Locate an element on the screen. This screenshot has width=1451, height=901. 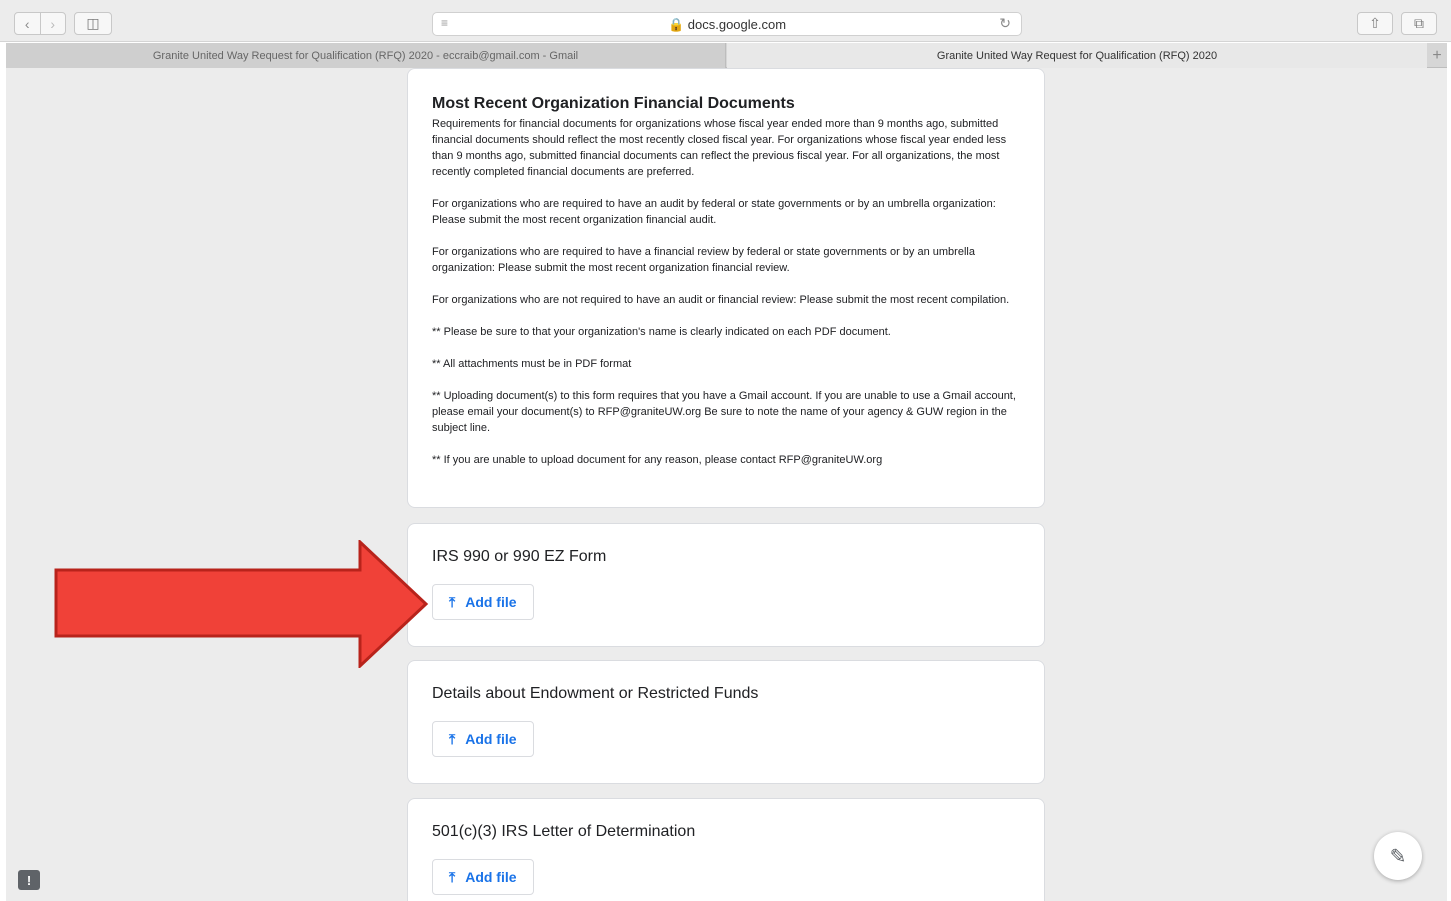
edit-pencil-button: ✎ is located at coordinates (1398, 856).